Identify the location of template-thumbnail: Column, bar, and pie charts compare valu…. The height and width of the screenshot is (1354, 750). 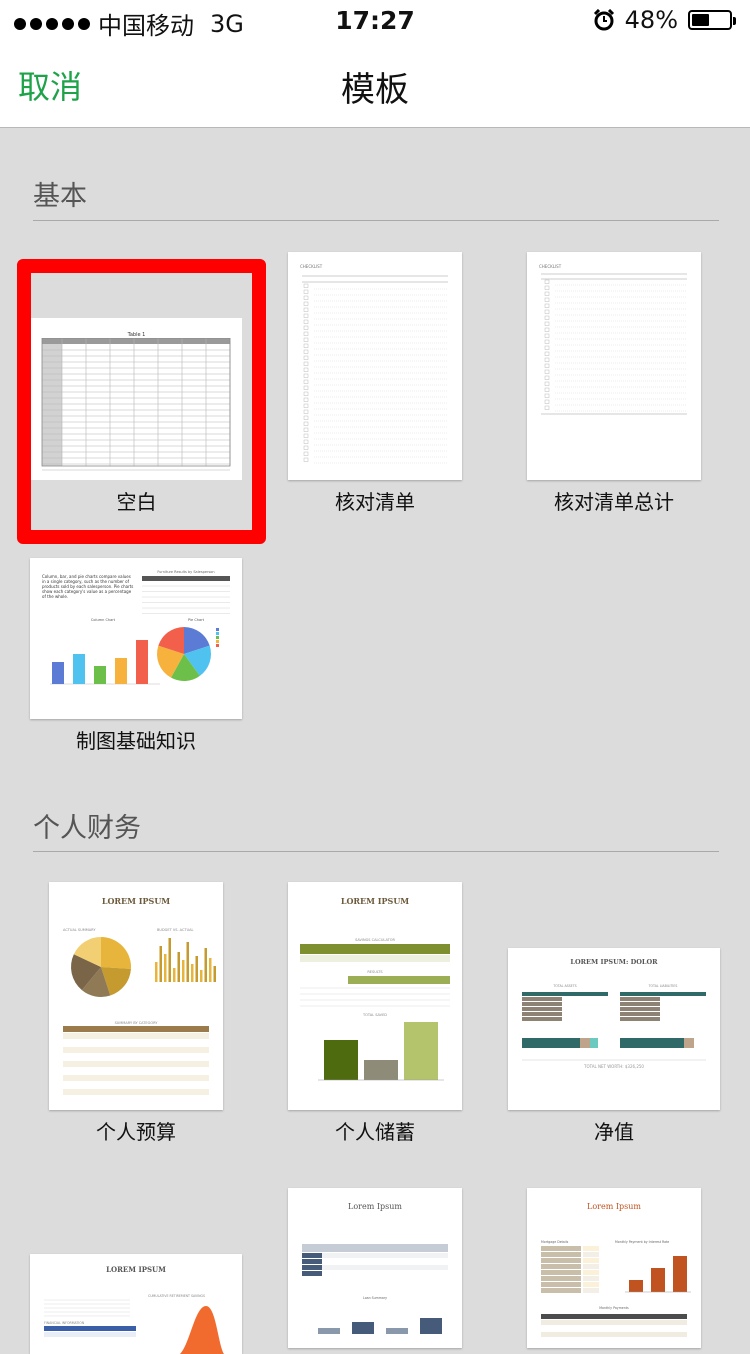
(136, 638).